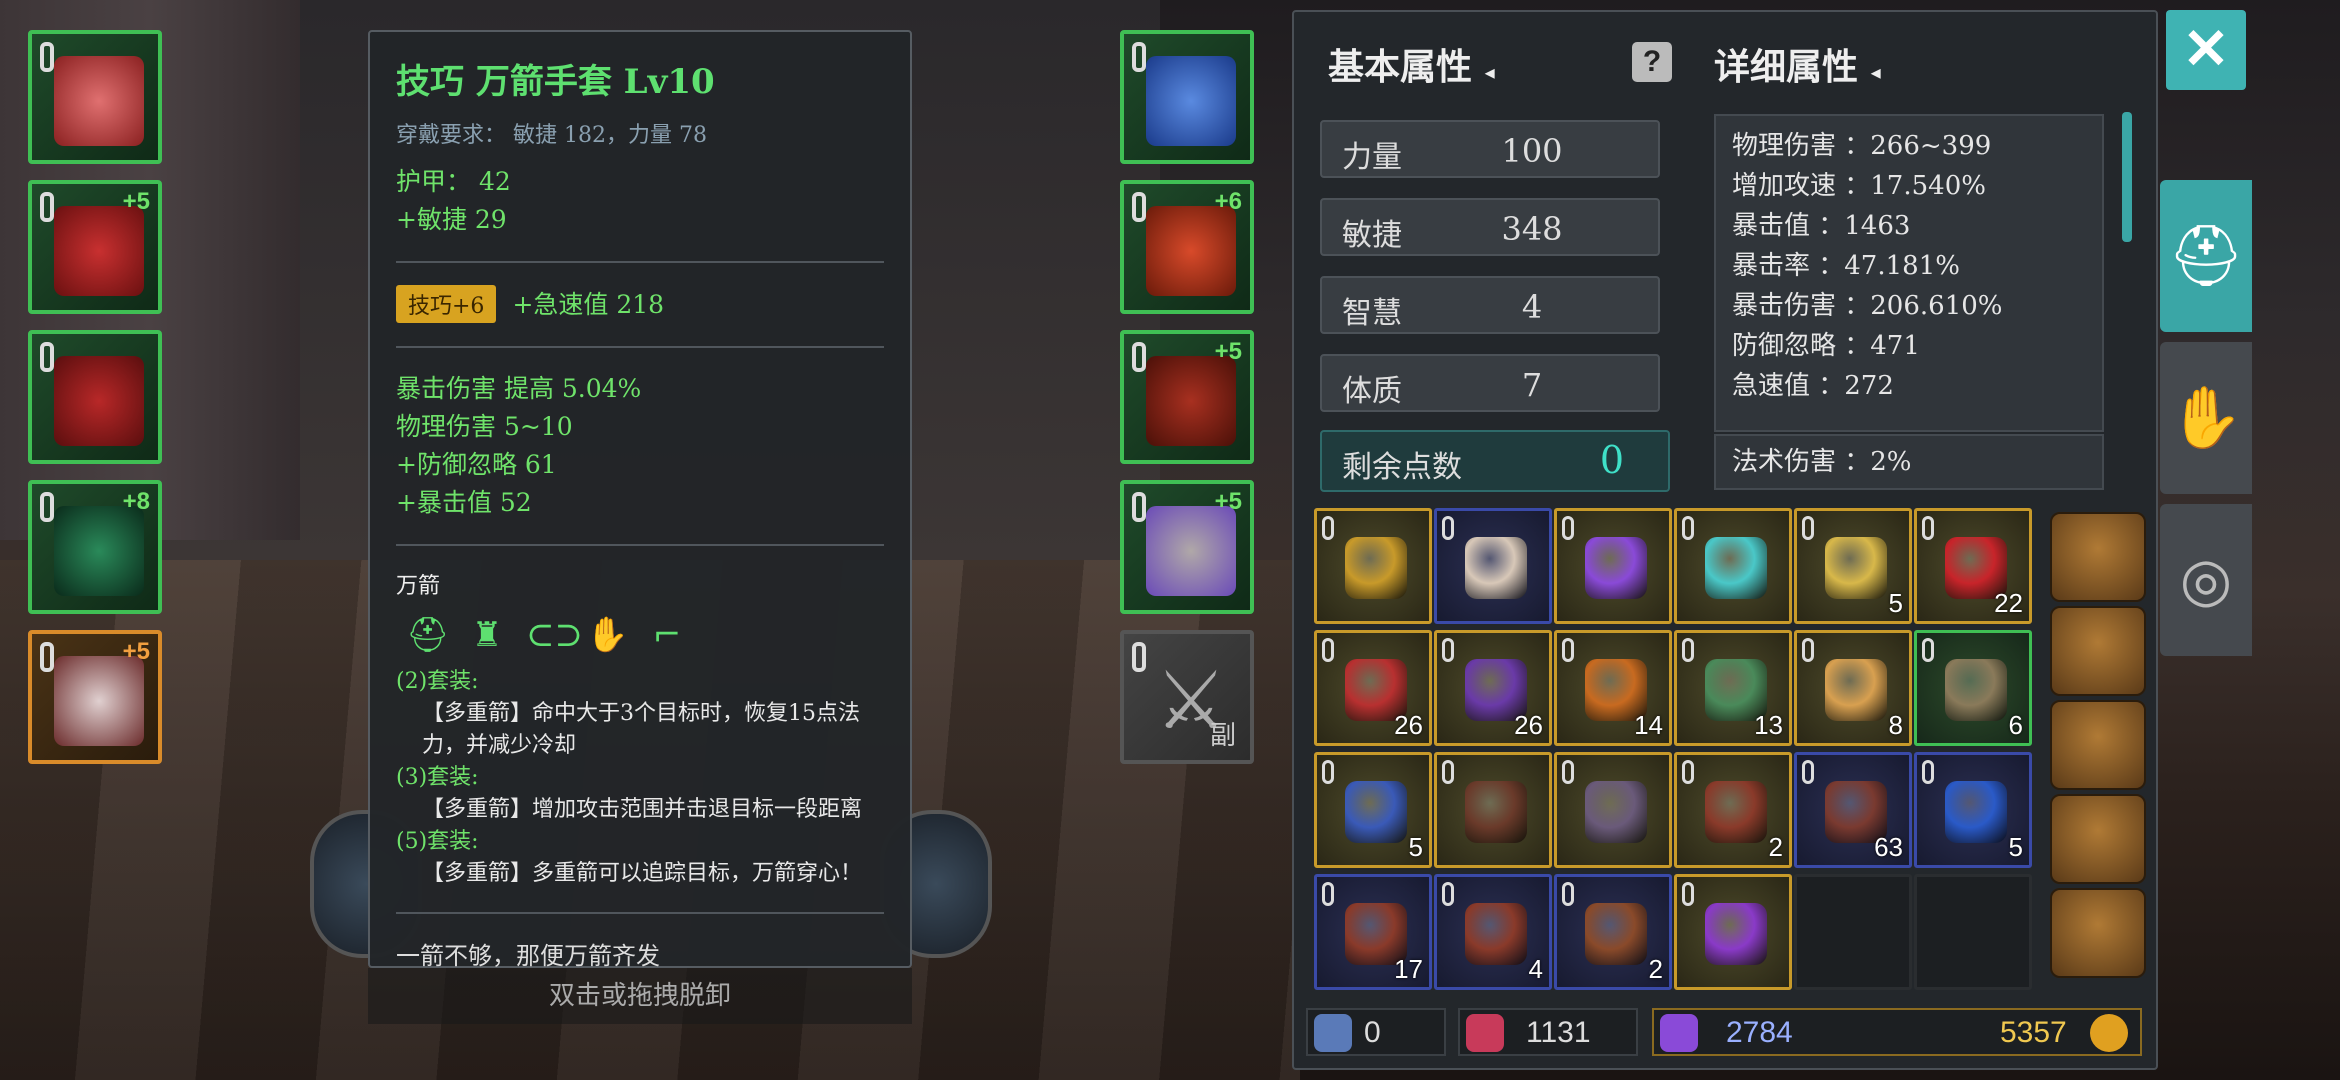 The image size is (2340, 1080). Describe the element at coordinates (2206, 418) in the screenshot. I see `tab-skills: ✋` at that location.